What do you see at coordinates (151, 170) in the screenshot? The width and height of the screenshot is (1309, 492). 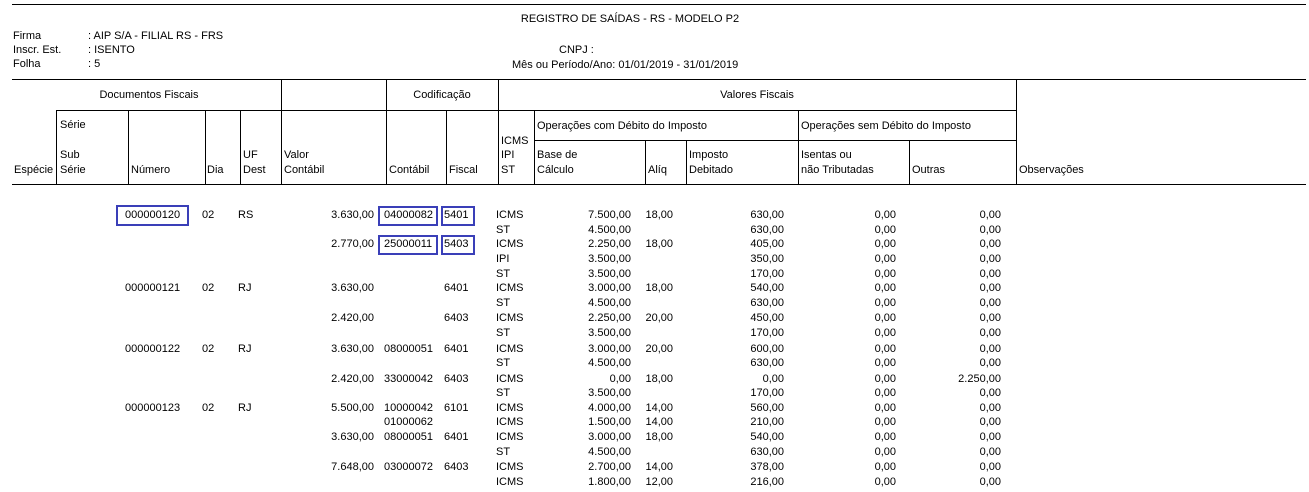 I see `header-numero: Número` at bounding box center [151, 170].